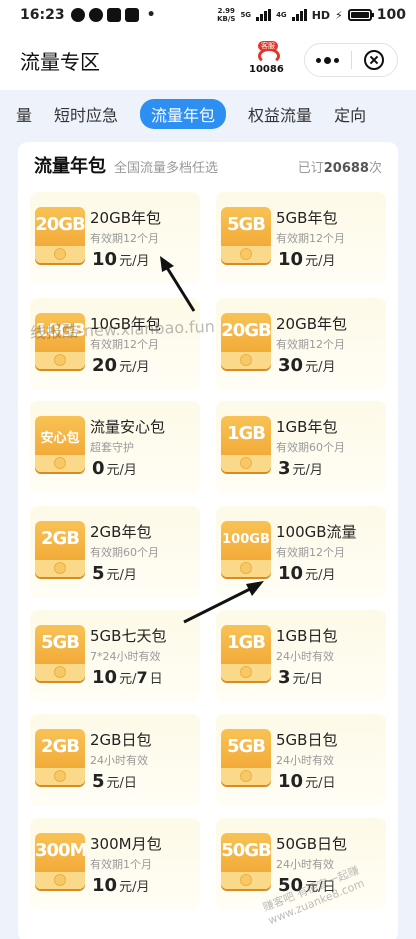  Describe the element at coordinates (114, 573) in the screenshot. I see `card-price: 5 元/月` at that location.